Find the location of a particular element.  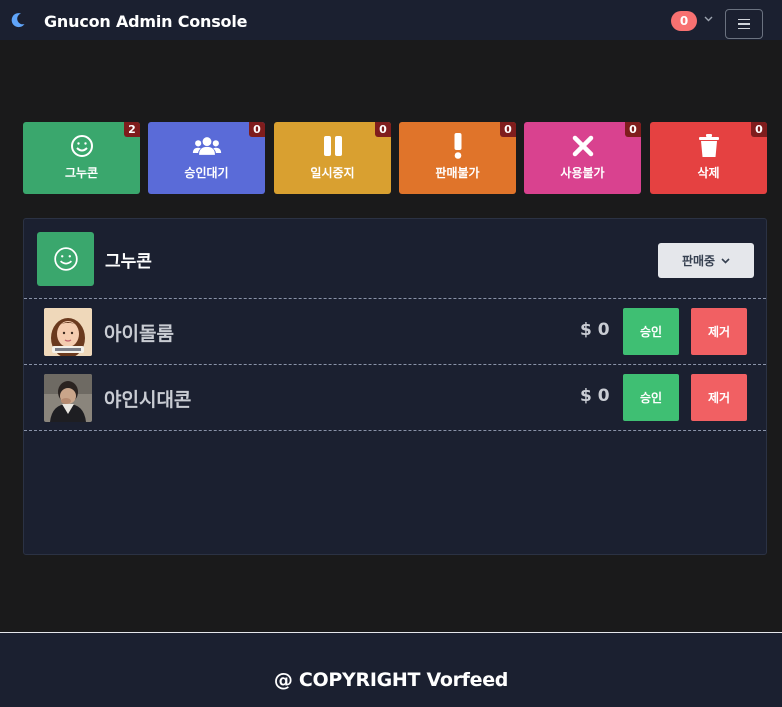

pause-icon is located at coordinates (333, 146).